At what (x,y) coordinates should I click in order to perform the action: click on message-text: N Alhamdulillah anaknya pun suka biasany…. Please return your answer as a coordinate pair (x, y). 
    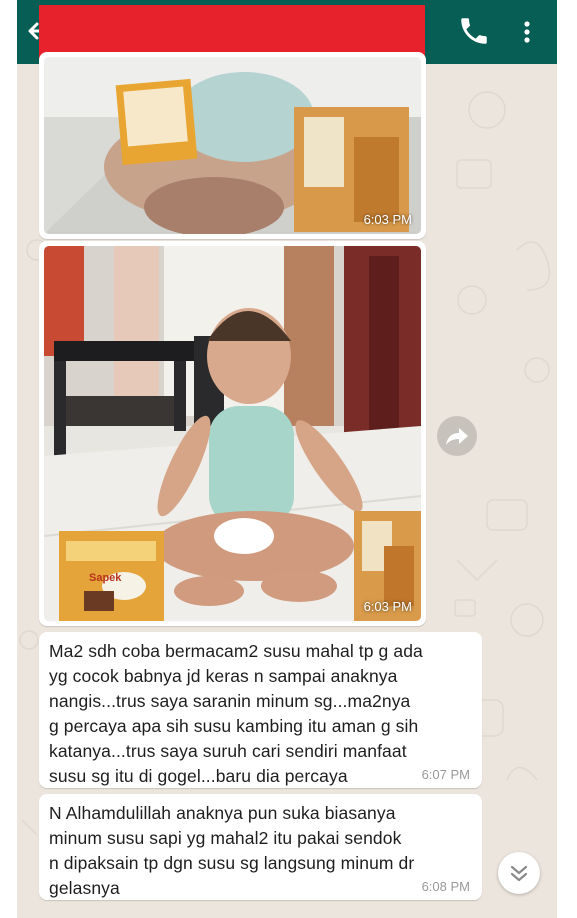
    Looking at the image, I should click on (232, 850).